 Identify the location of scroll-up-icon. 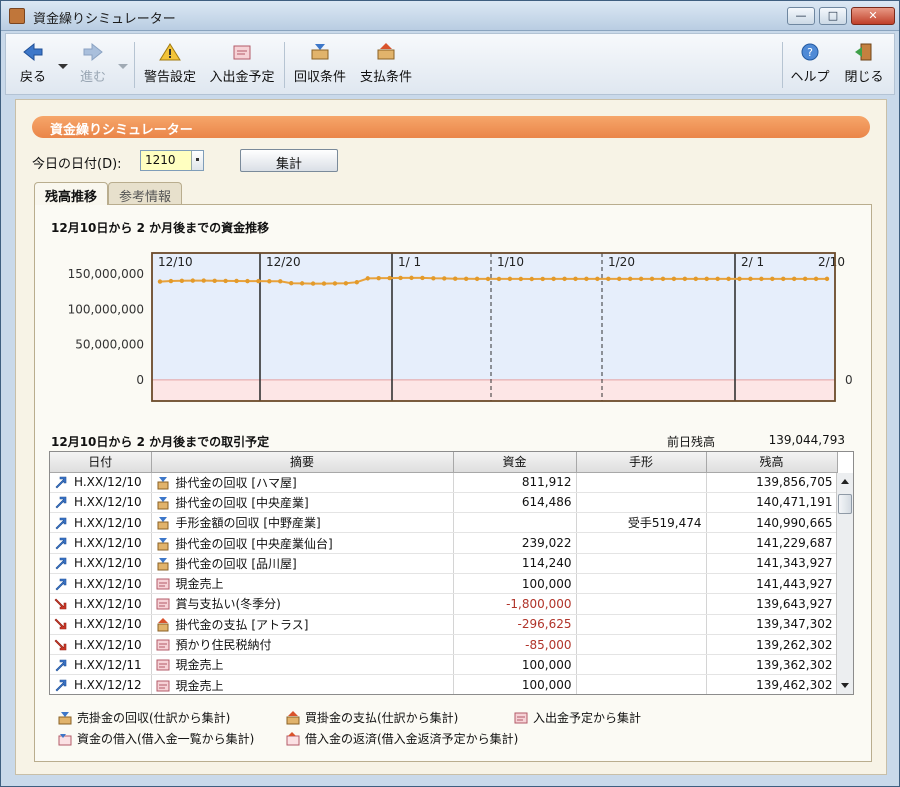
(845, 481).